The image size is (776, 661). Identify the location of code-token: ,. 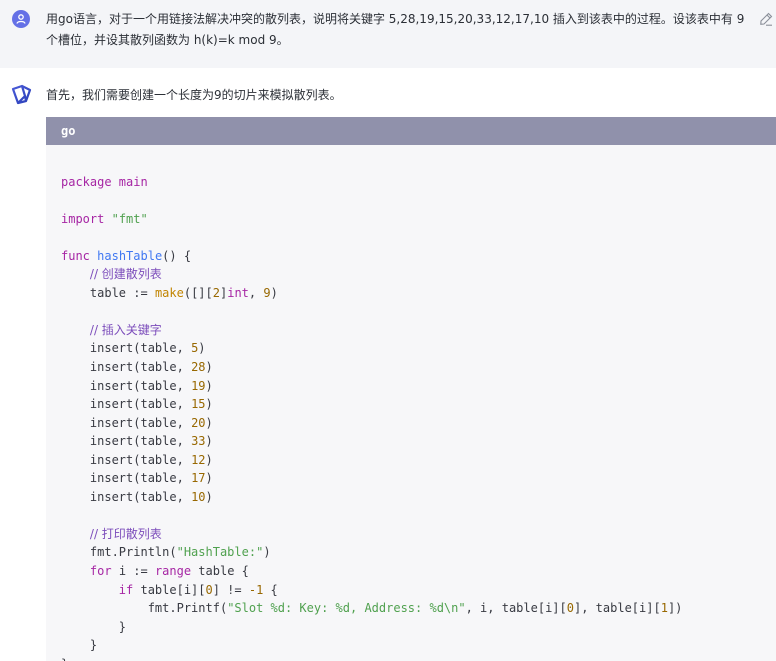
(256, 292).